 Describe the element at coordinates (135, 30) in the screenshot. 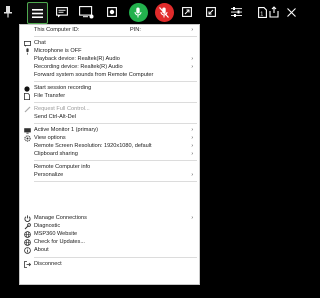

I see `pin-label: PIN:` at that location.